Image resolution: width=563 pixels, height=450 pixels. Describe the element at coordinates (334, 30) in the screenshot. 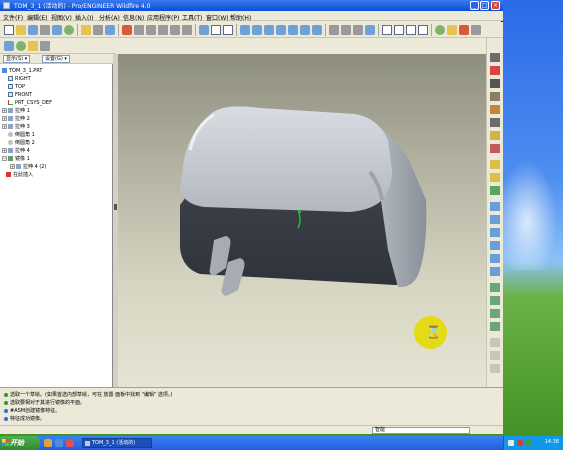

I see `wireframe-icon` at that location.